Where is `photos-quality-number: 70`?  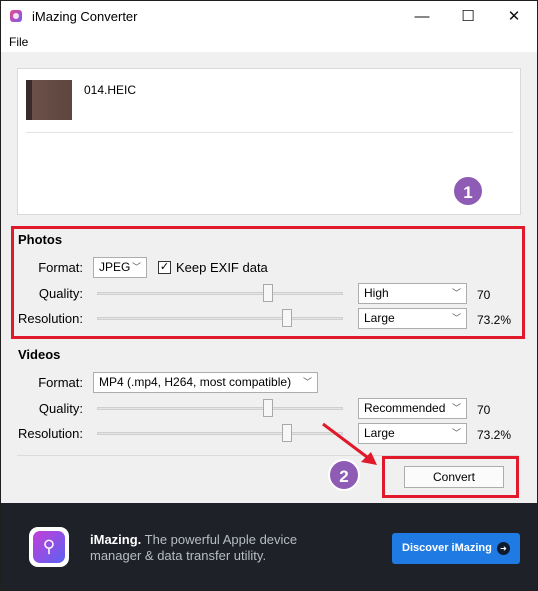 photos-quality-number: 70 is located at coordinates (484, 295).